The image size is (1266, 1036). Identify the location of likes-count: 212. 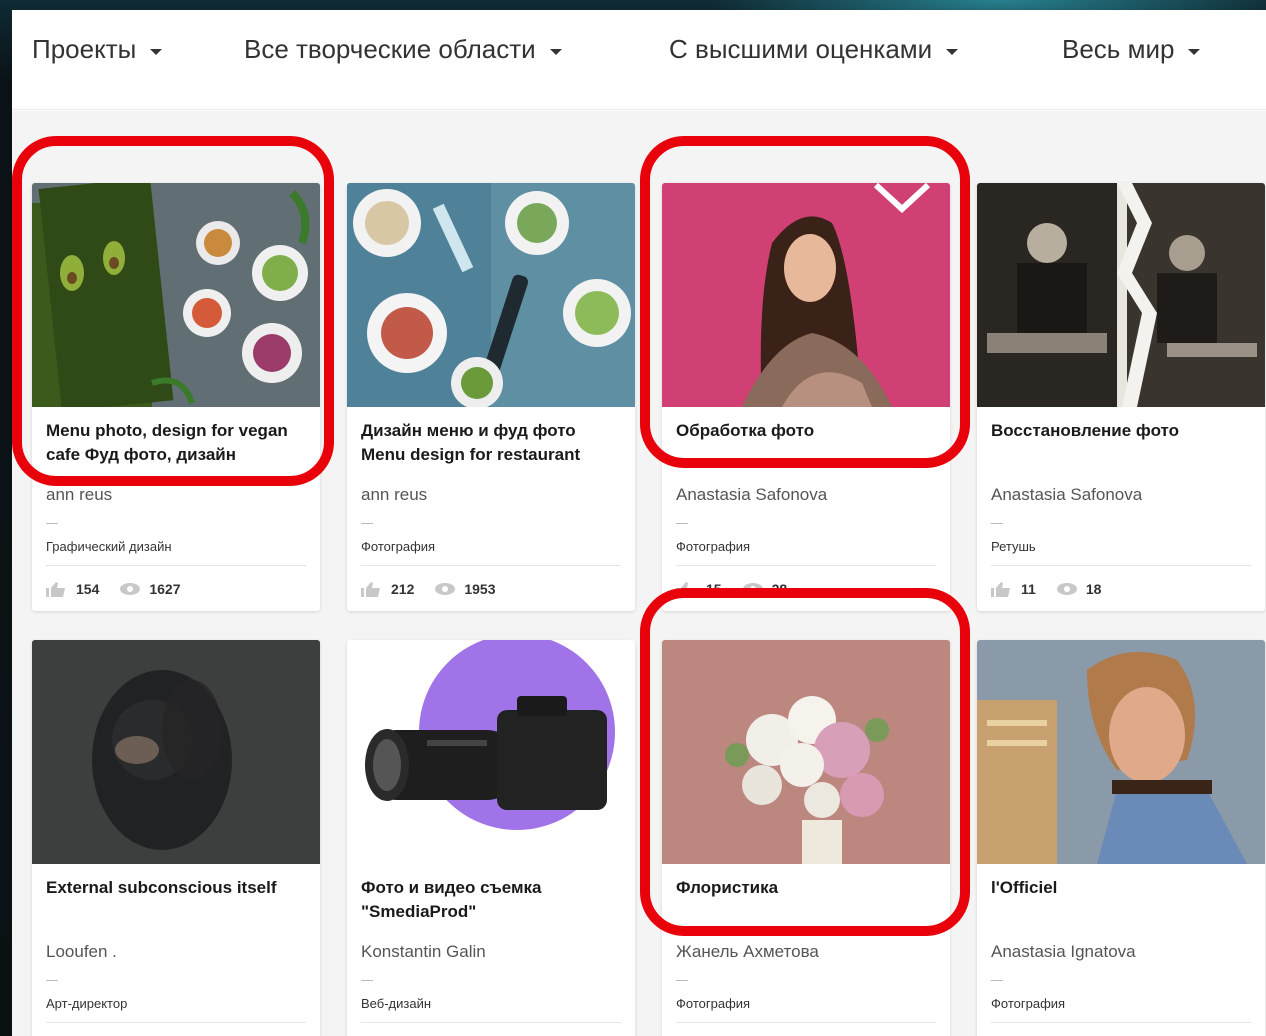
(403, 589).